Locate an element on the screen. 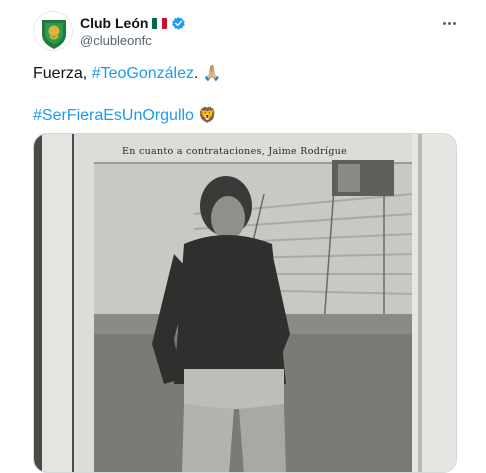 The height and width of the screenshot is (473, 486). club-leon-logo-icon is located at coordinates (54, 34).